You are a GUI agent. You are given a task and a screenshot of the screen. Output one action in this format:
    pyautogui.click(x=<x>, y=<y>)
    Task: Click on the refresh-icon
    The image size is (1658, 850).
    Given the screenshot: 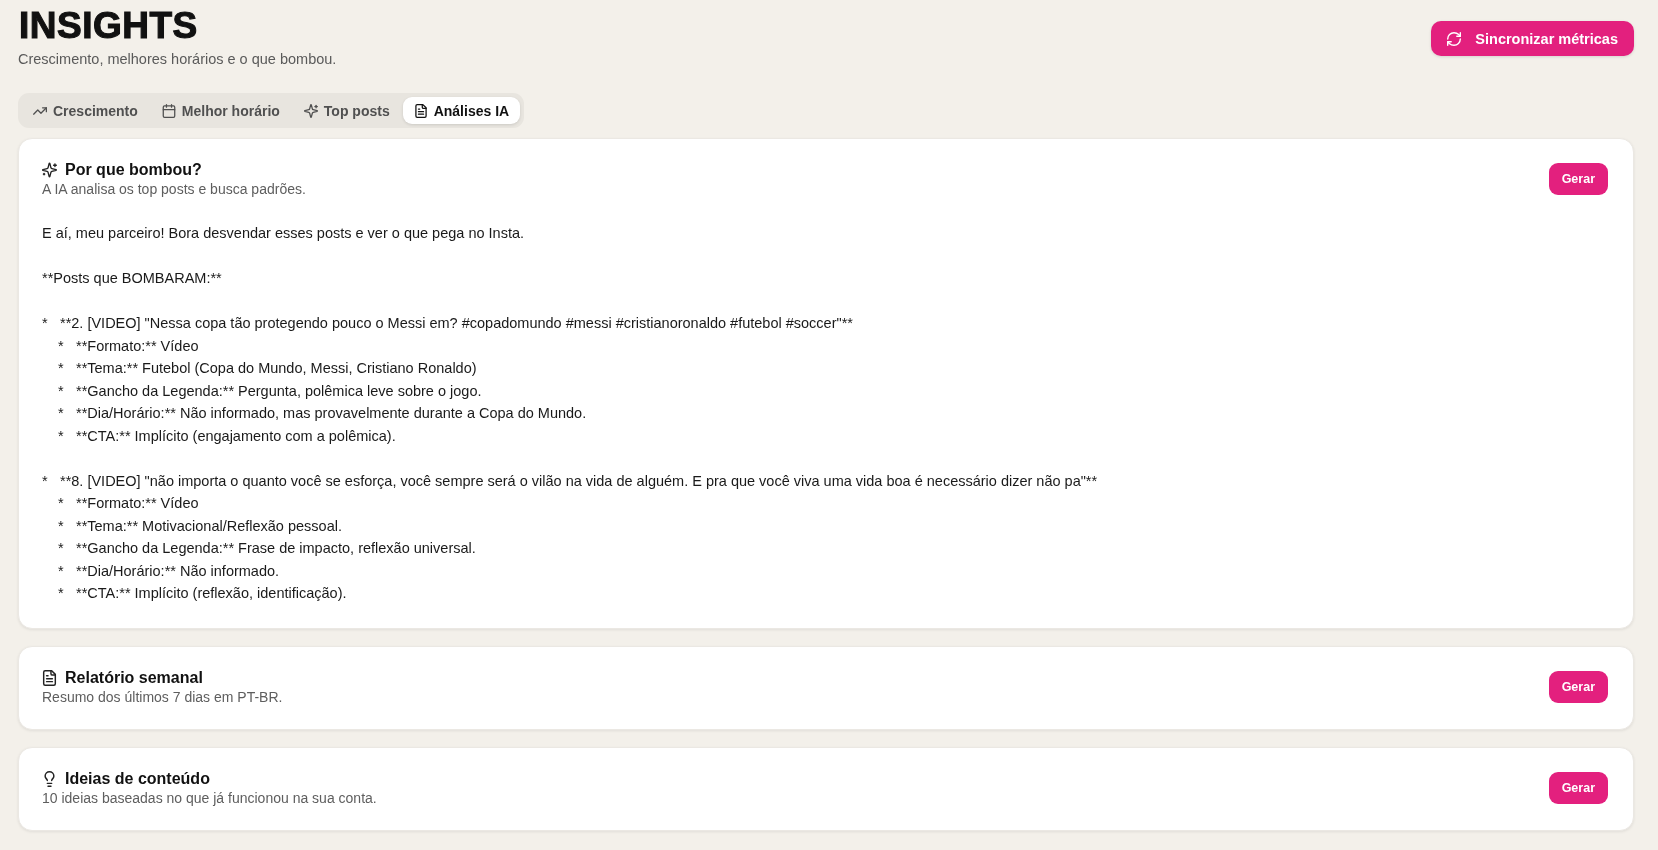 What is the action you would take?
    pyautogui.click(x=1454, y=38)
    